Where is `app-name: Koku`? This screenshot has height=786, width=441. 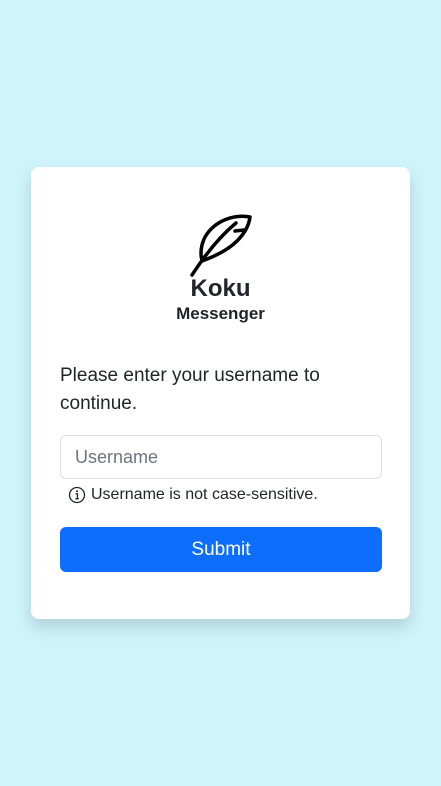
app-name: Koku is located at coordinates (220, 288).